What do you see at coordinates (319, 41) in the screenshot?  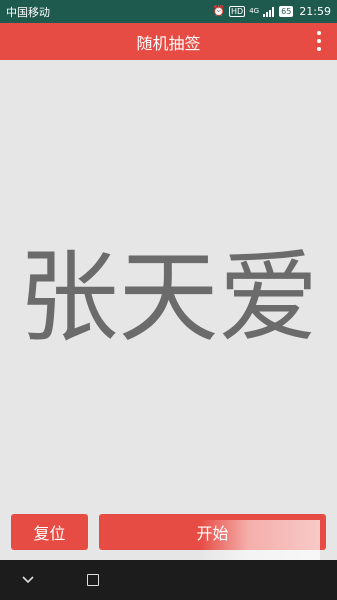 I see `more-vert-icon` at bounding box center [319, 41].